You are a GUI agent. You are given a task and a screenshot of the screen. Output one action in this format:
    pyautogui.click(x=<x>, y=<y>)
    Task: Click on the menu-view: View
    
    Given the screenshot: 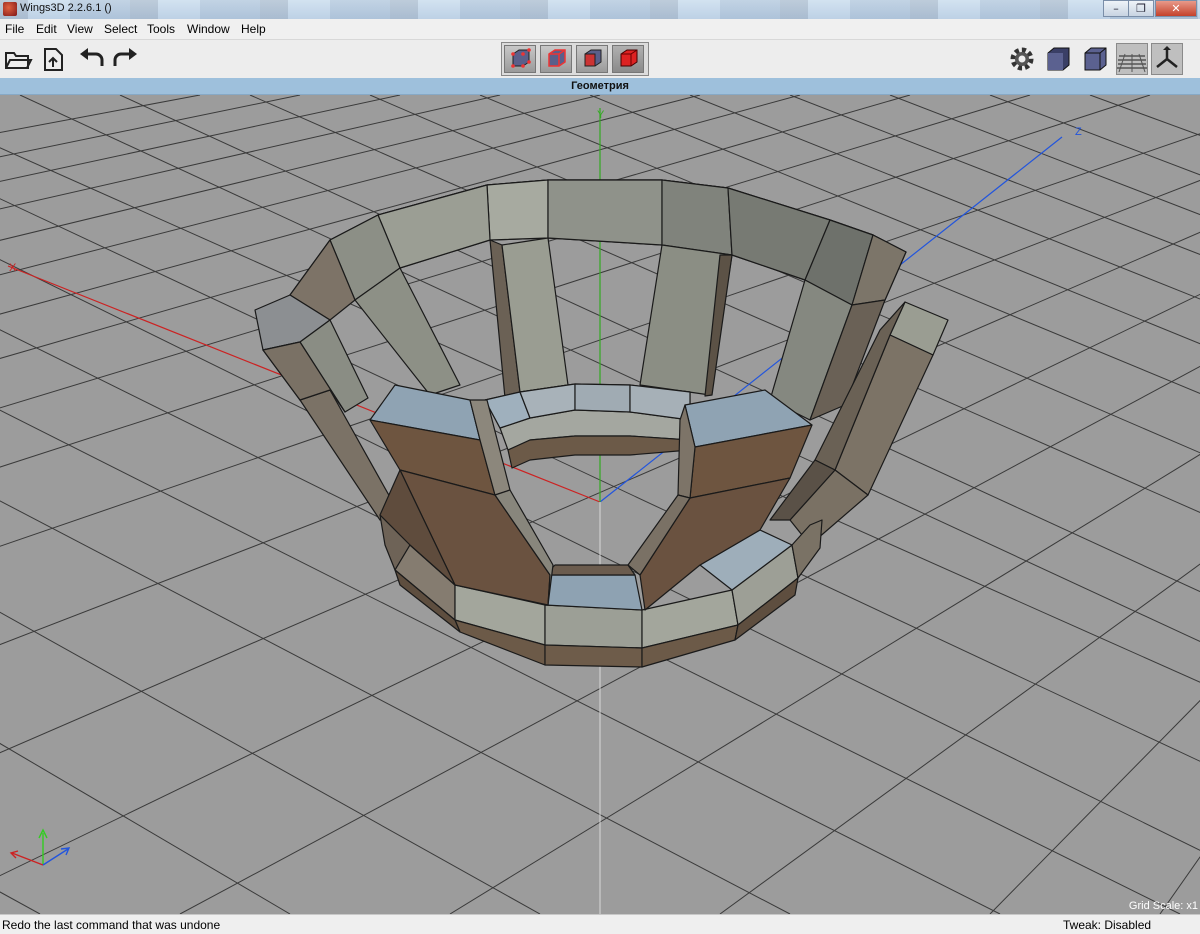 What is the action you would take?
    pyautogui.click(x=80, y=29)
    